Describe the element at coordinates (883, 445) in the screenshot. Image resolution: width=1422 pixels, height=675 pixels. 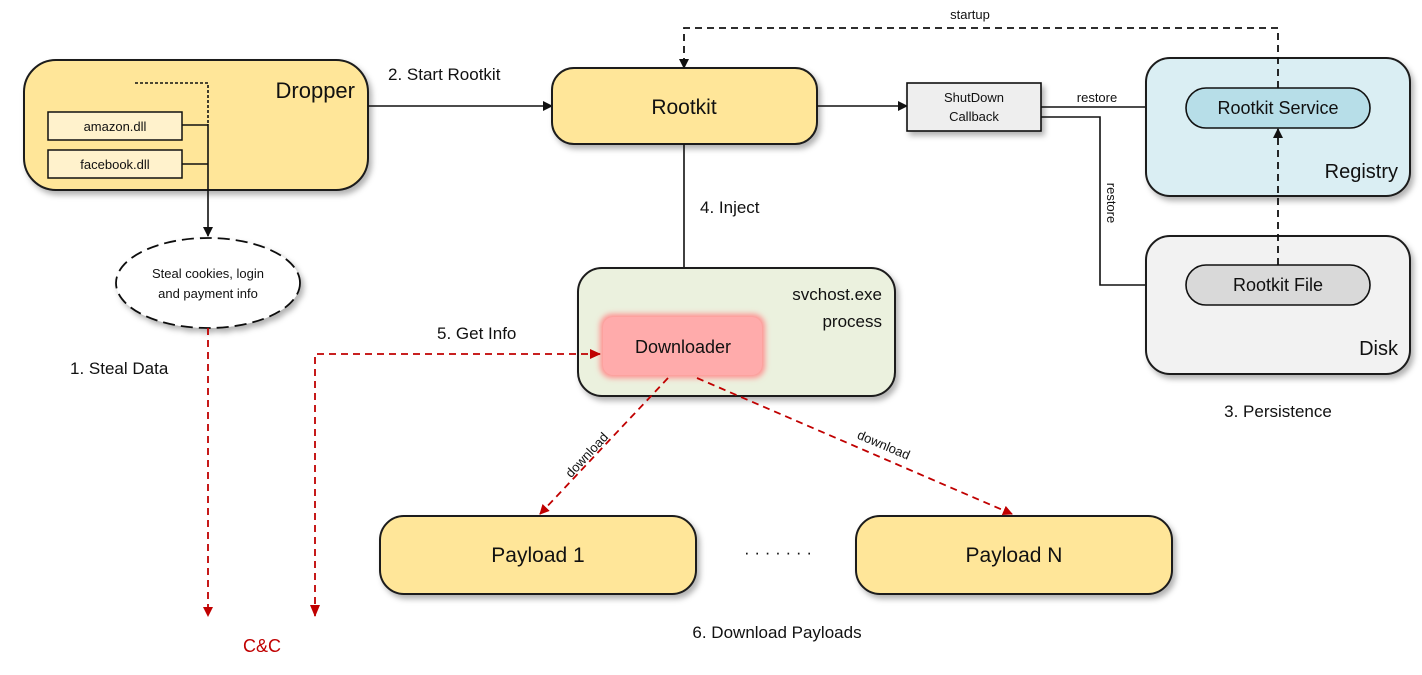
I see `download-label-2: download` at that location.